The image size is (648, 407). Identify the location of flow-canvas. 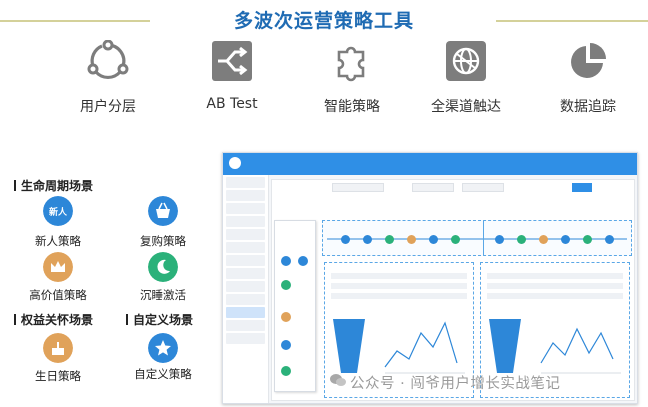
(477, 238).